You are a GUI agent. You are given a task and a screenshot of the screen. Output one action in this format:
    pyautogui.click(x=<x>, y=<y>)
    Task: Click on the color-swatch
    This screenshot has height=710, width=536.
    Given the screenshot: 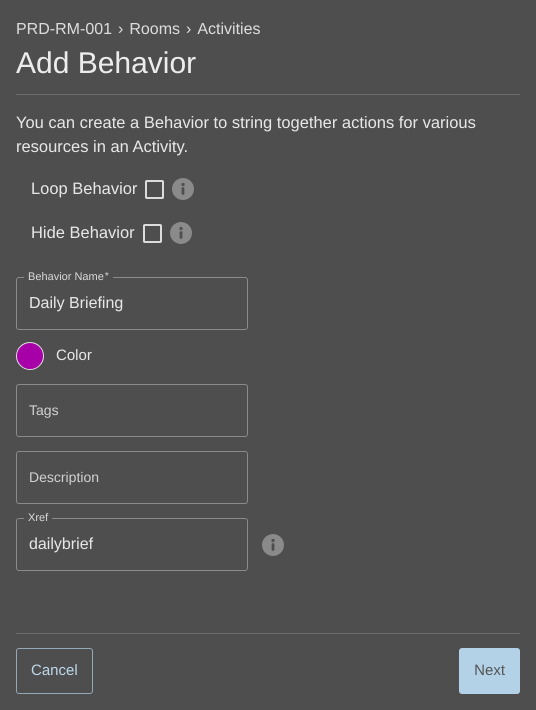 What is the action you would take?
    pyautogui.click(x=30, y=356)
    